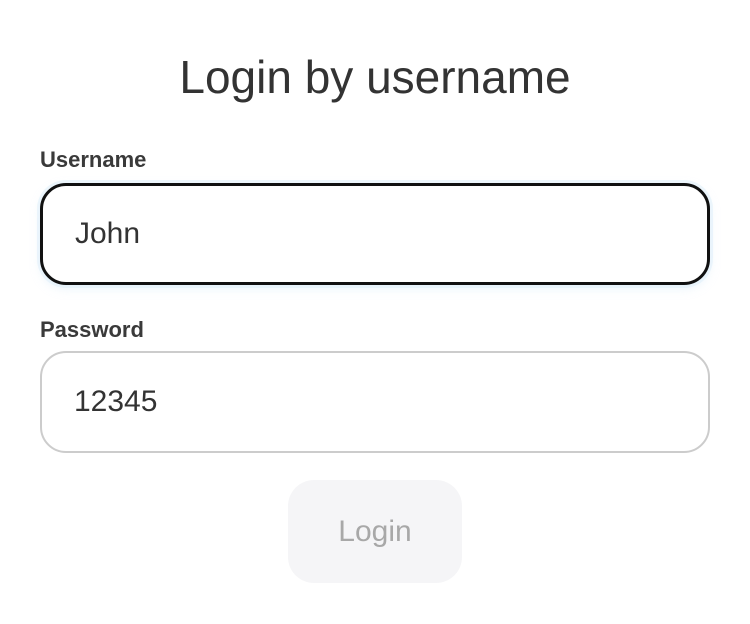  What do you see at coordinates (92, 329) in the screenshot?
I see `password-label: Password` at bounding box center [92, 329].